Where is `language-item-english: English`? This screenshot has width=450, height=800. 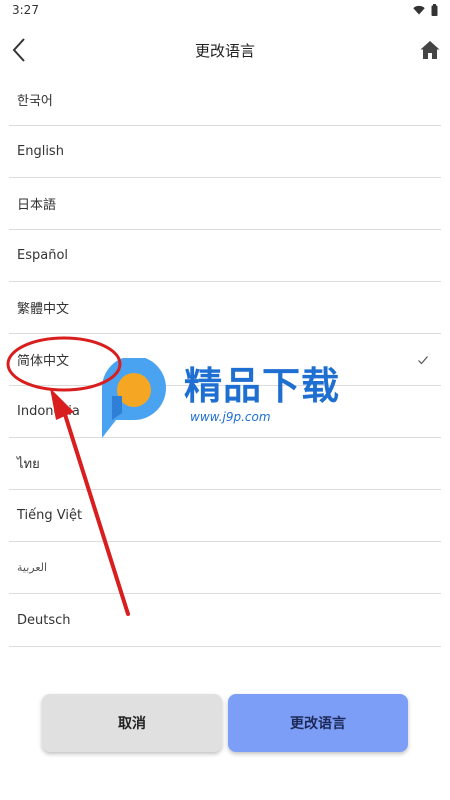 language-item-english: English is located at coordinates (225, 152).